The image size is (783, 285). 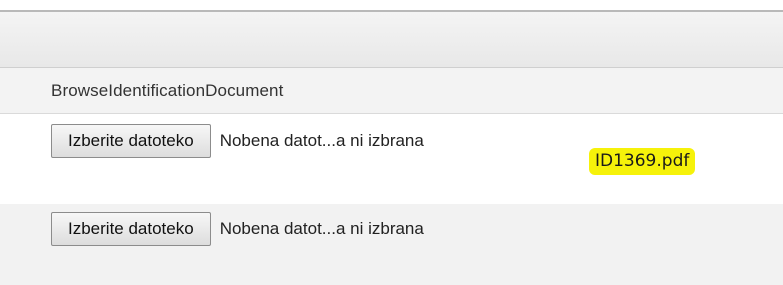 What do you see at coordinates (391, 5) in the screenshot?
I see `top-spacer` at bounding box center [391, 5].